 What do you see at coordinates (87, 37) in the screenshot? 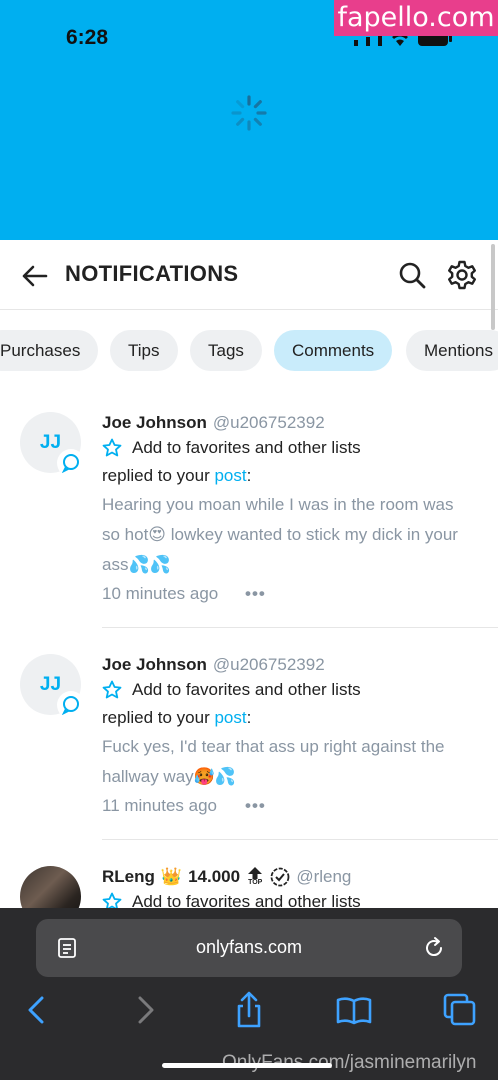
I see `status-time: 6:28` at bounding box center [87, 37].